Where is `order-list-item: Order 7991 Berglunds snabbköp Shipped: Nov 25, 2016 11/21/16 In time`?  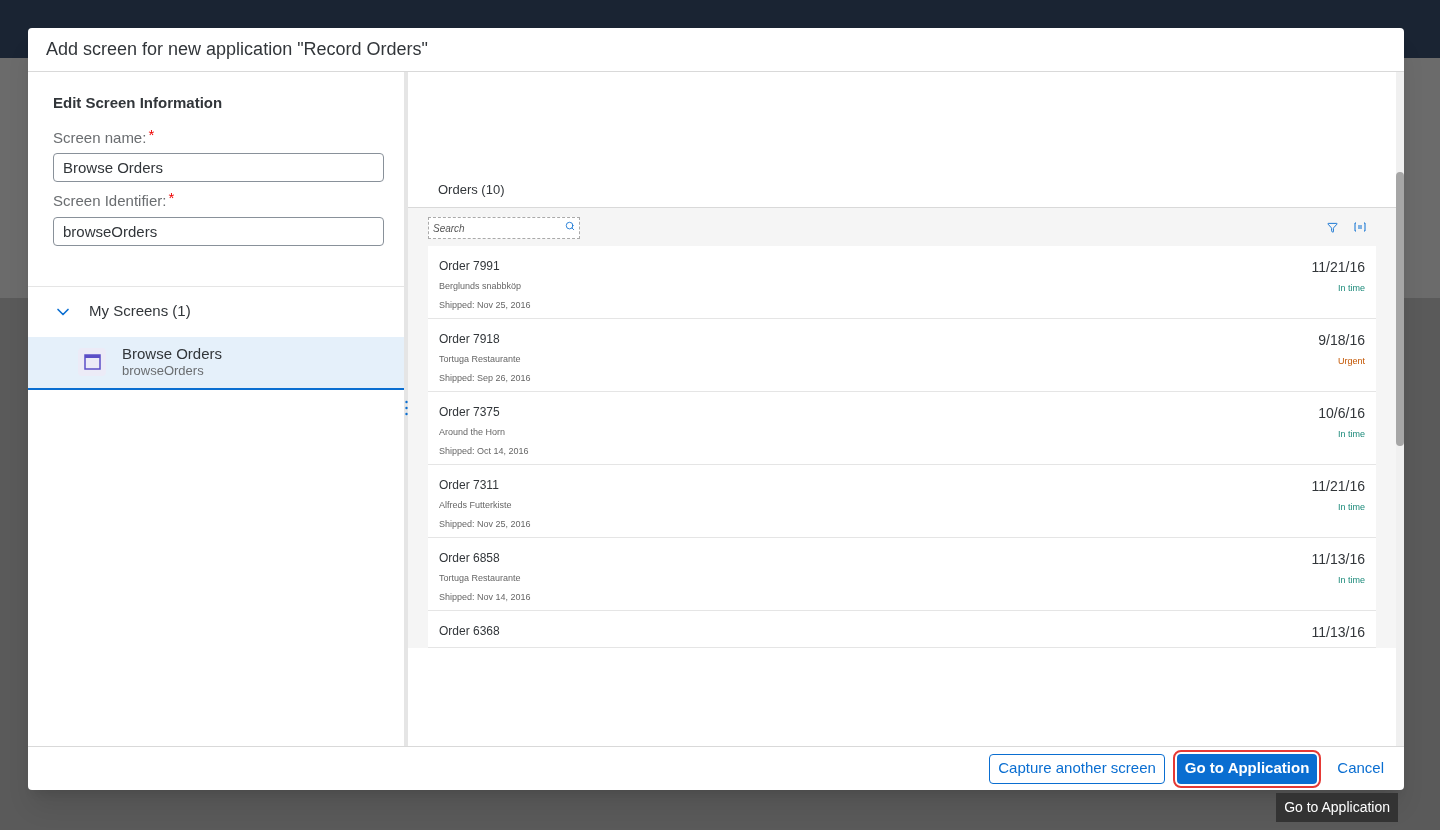 order-list-item: Order 7991 Berglunds snabbköp Shipped: Nov 25, 2016 11/21/16 In time is located at coordinates (902, 282).